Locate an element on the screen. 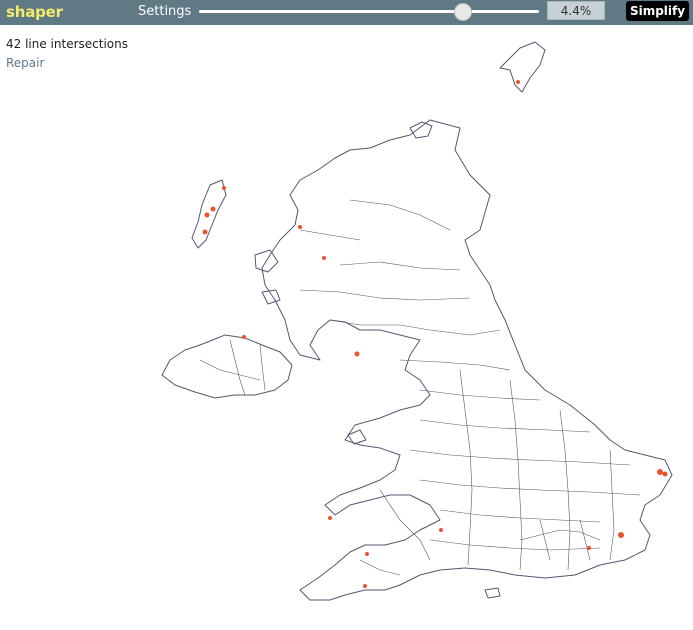 The height and width of the screenshot is (630, 693). simplify-slider-handle is located at coordinates (463, 12).